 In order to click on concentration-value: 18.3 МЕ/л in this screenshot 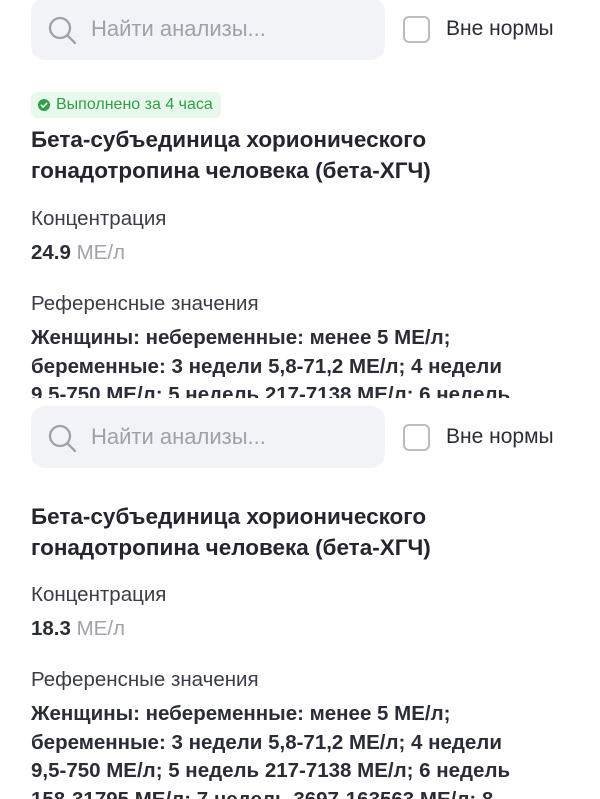, I will do `click(78, 629)`.